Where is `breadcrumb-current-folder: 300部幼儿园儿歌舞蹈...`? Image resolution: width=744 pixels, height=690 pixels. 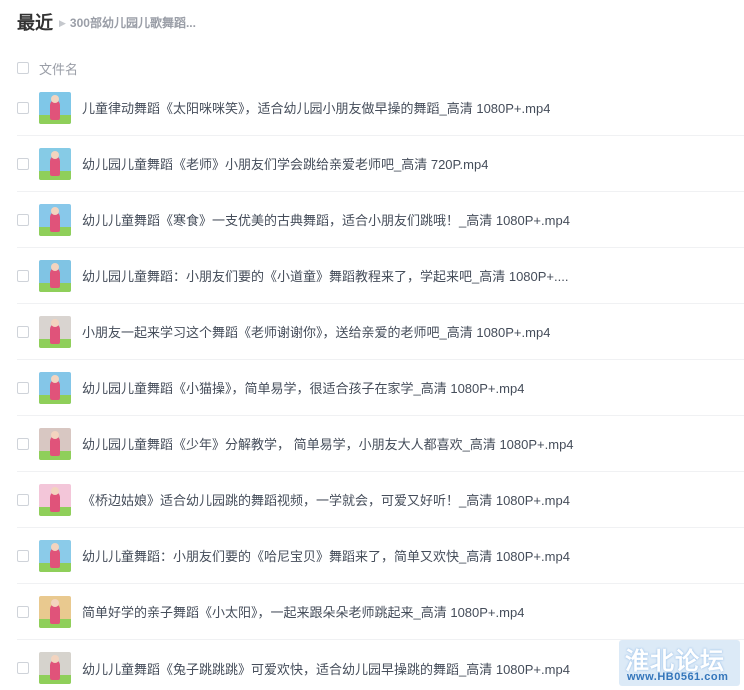 breadcrumb-current-folder: 300部幼儿园儿歌舞蹈... is located at coordinates (133, 22).